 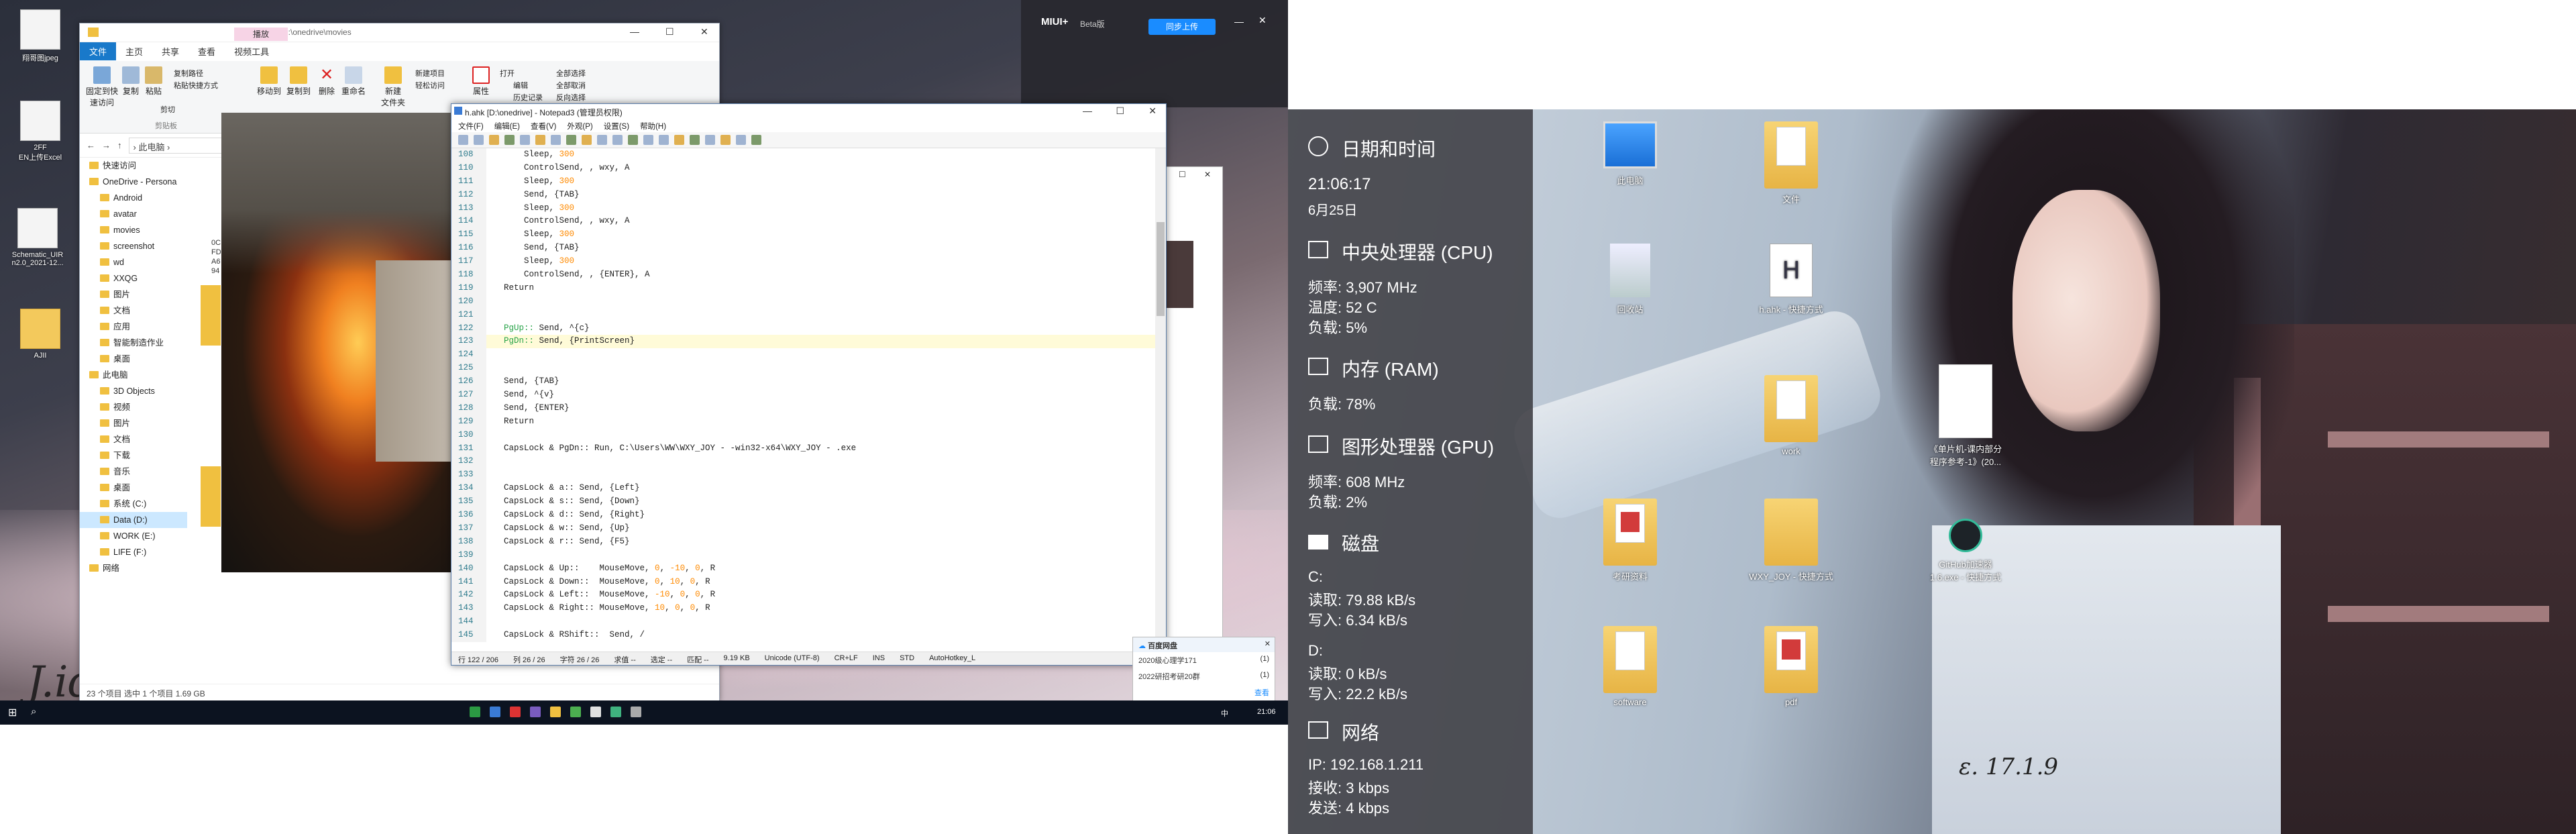 I want to click on nav-item: 下载, so click(x=133, y=456).